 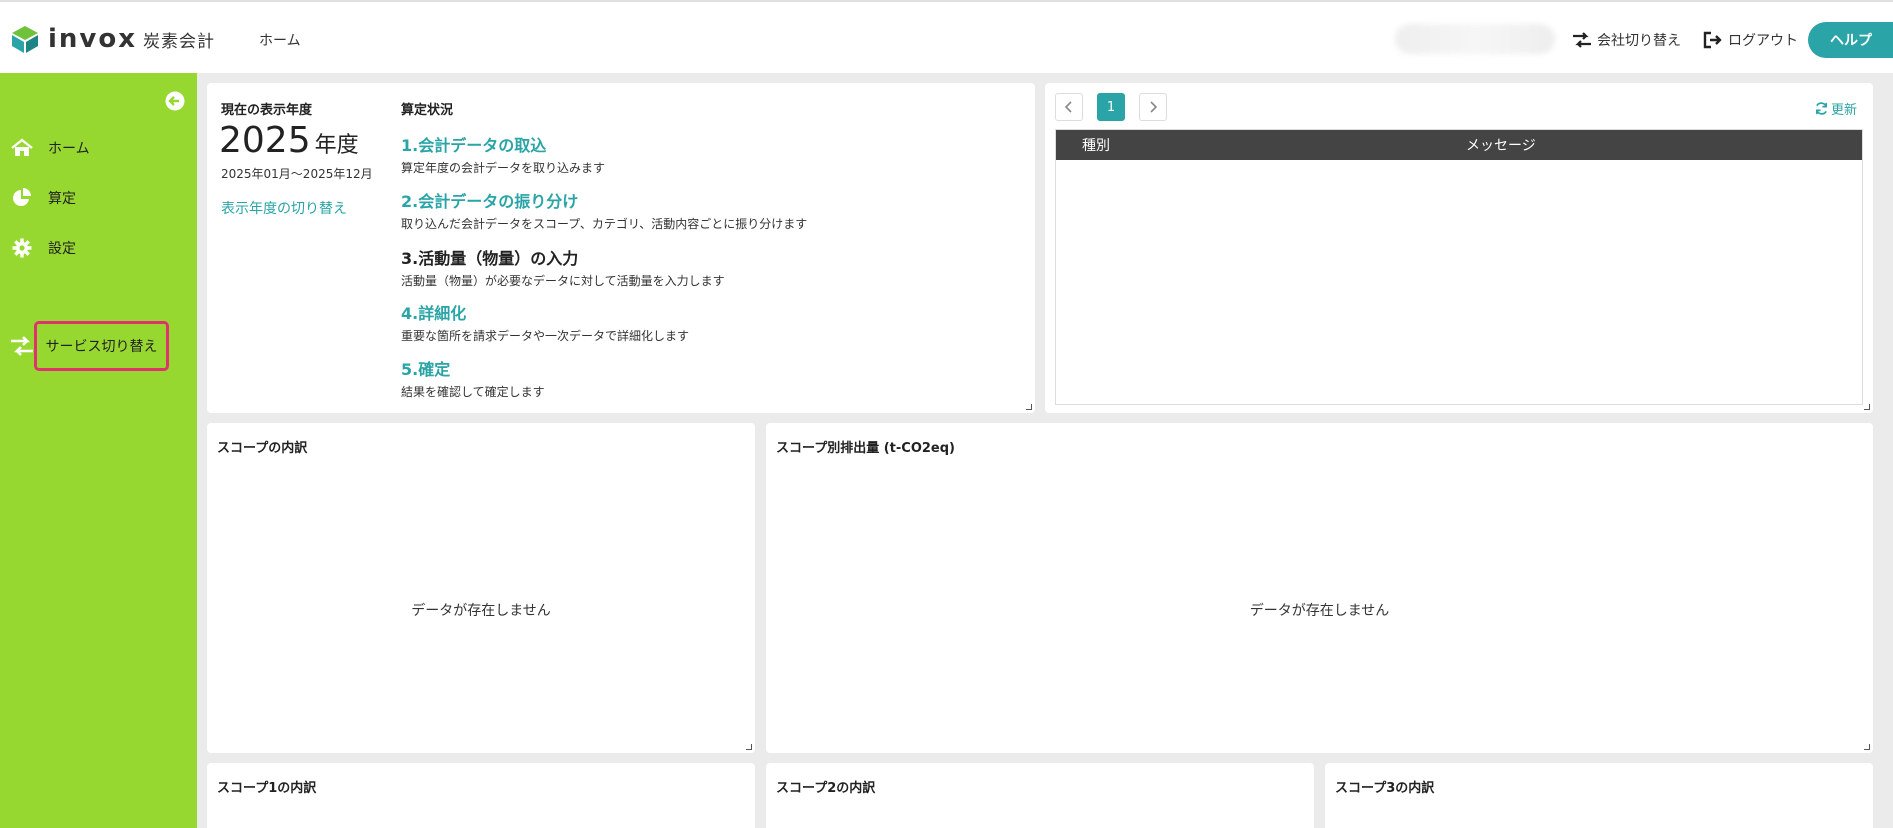 What do you see at coordinates (563, 281) in the screenshot?
I see `step-description: 活動量（物量）が必要なデータに対して活動量を入力します` at bounding box center [563, 281].